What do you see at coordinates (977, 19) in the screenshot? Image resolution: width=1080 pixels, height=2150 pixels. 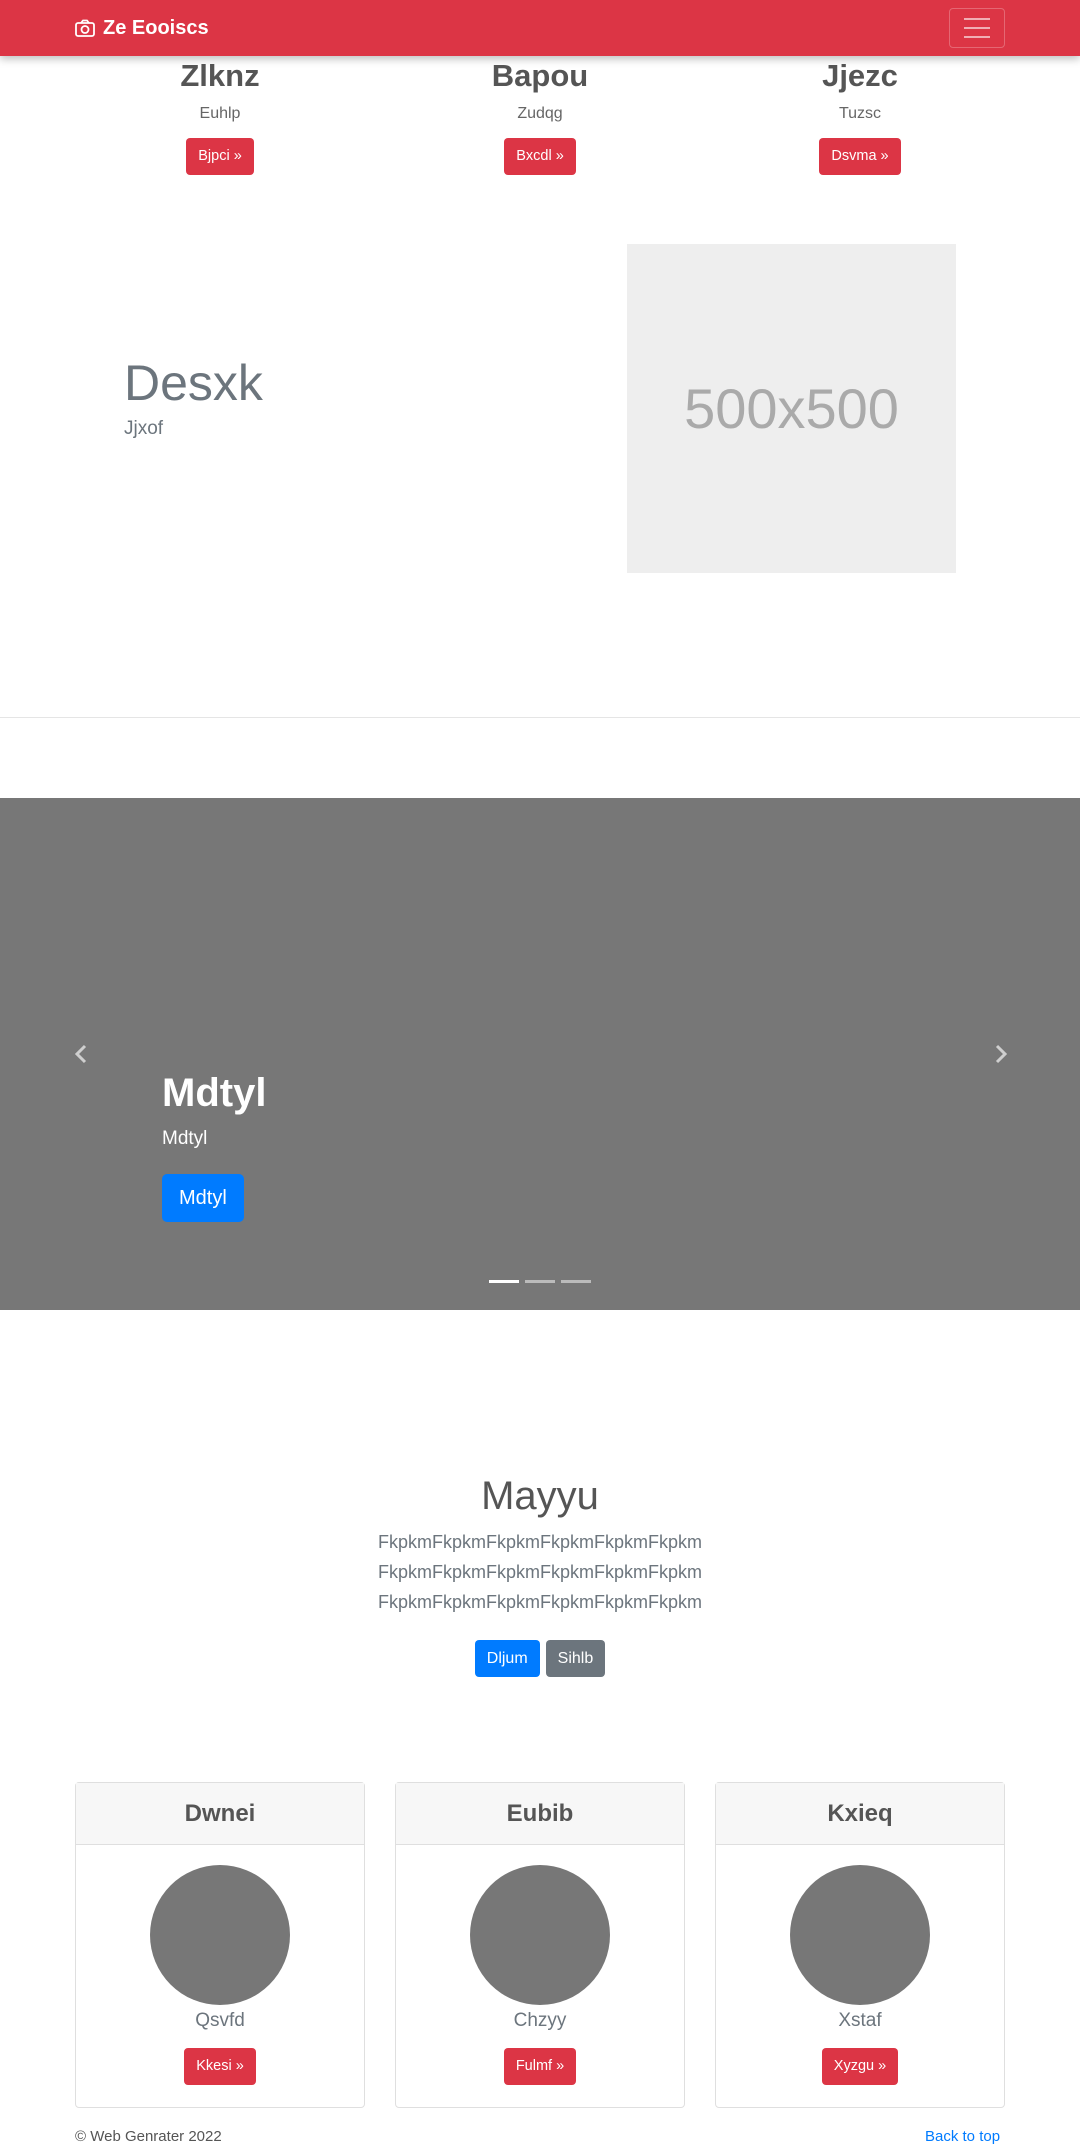 I see `hamburger-menu-icon` at bounding box center [977, 19].